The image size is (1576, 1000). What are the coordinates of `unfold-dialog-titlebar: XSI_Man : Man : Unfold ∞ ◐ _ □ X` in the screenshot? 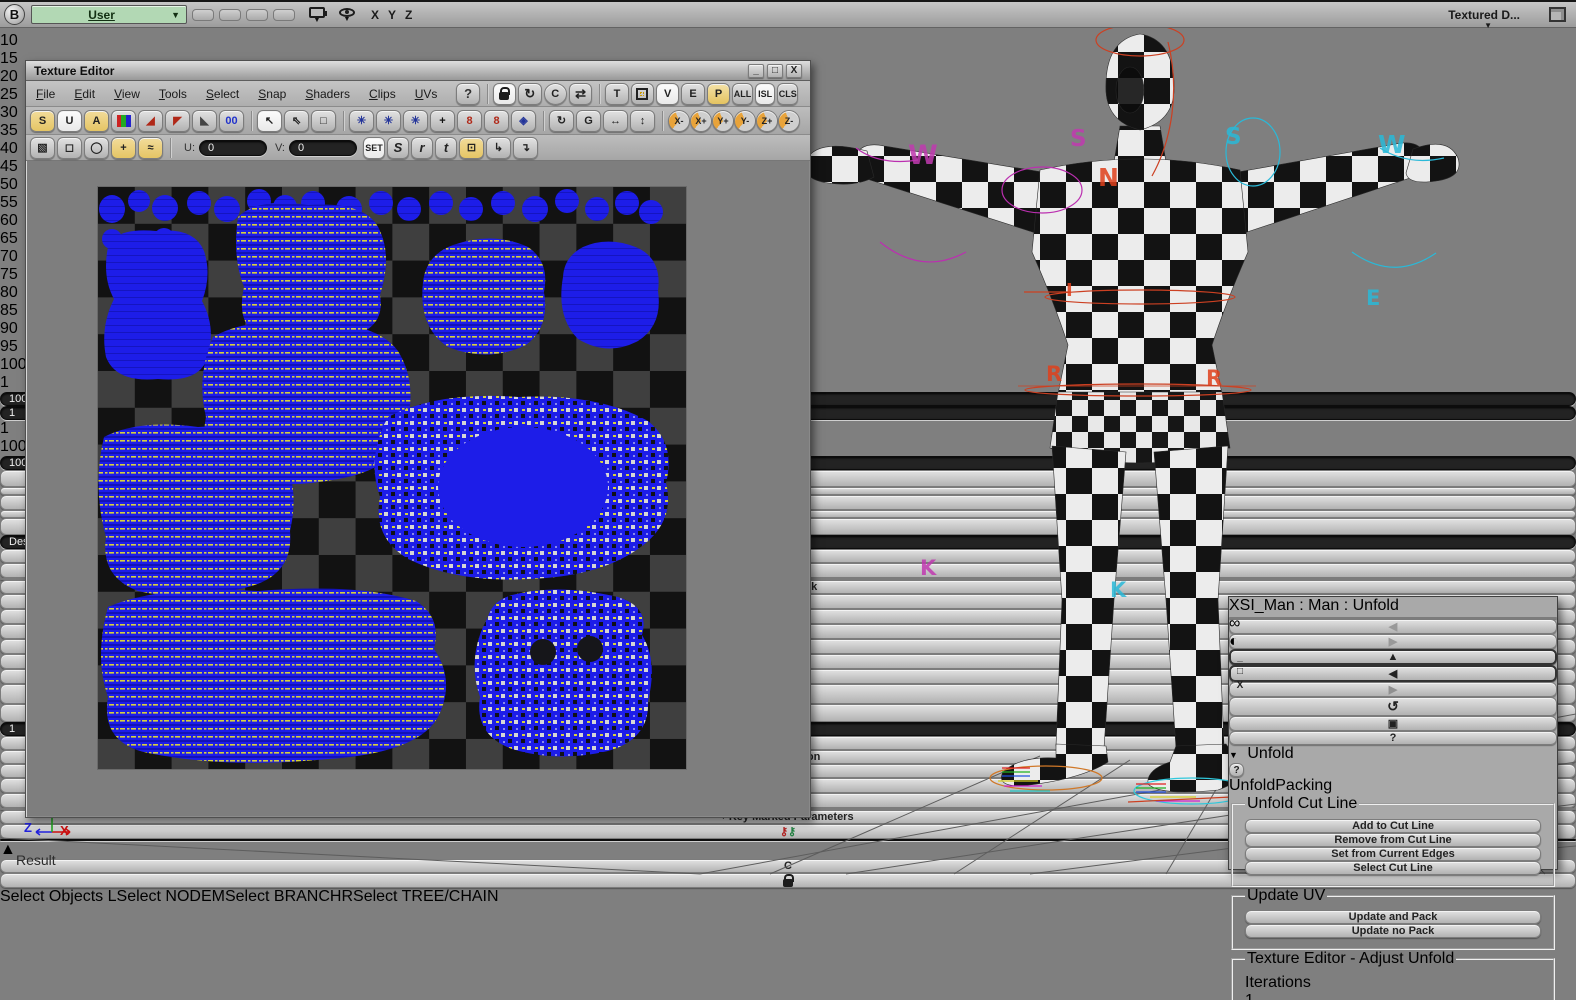 It's located at (1393, 645).